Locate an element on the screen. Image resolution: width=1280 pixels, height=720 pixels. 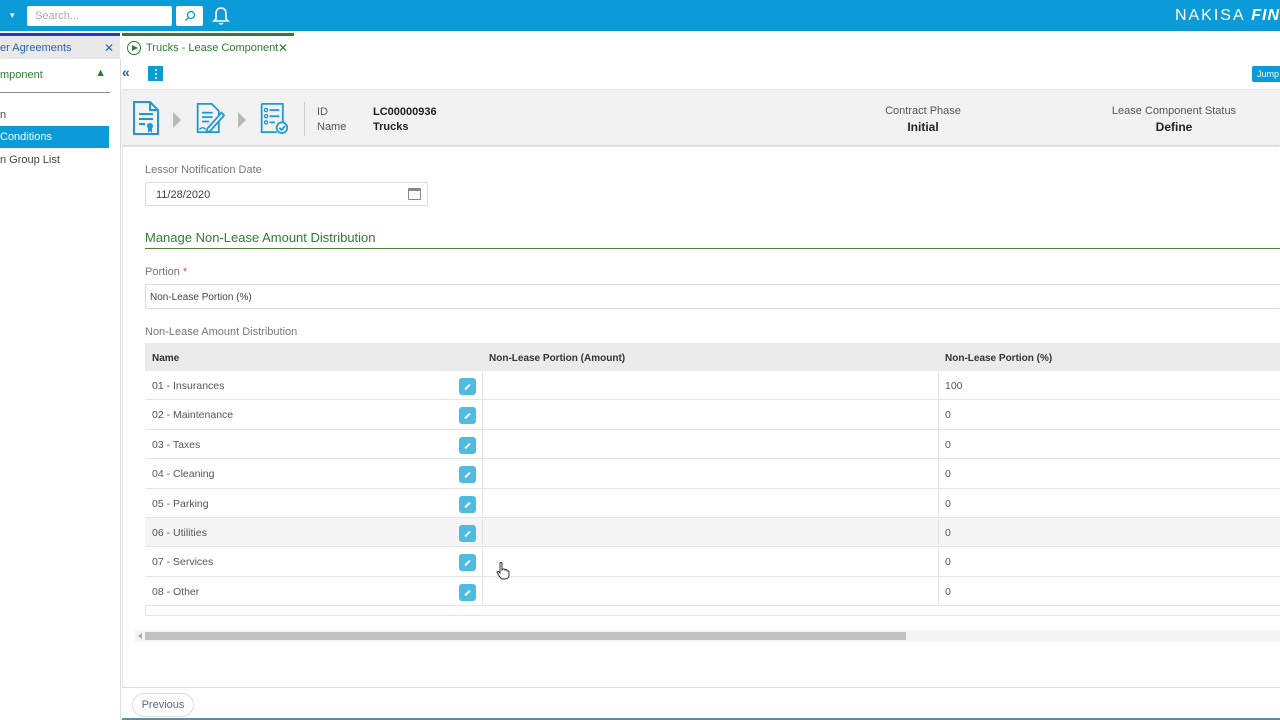
tab-agreements: er Agreements ✕ is located at coordinates (60, 46).